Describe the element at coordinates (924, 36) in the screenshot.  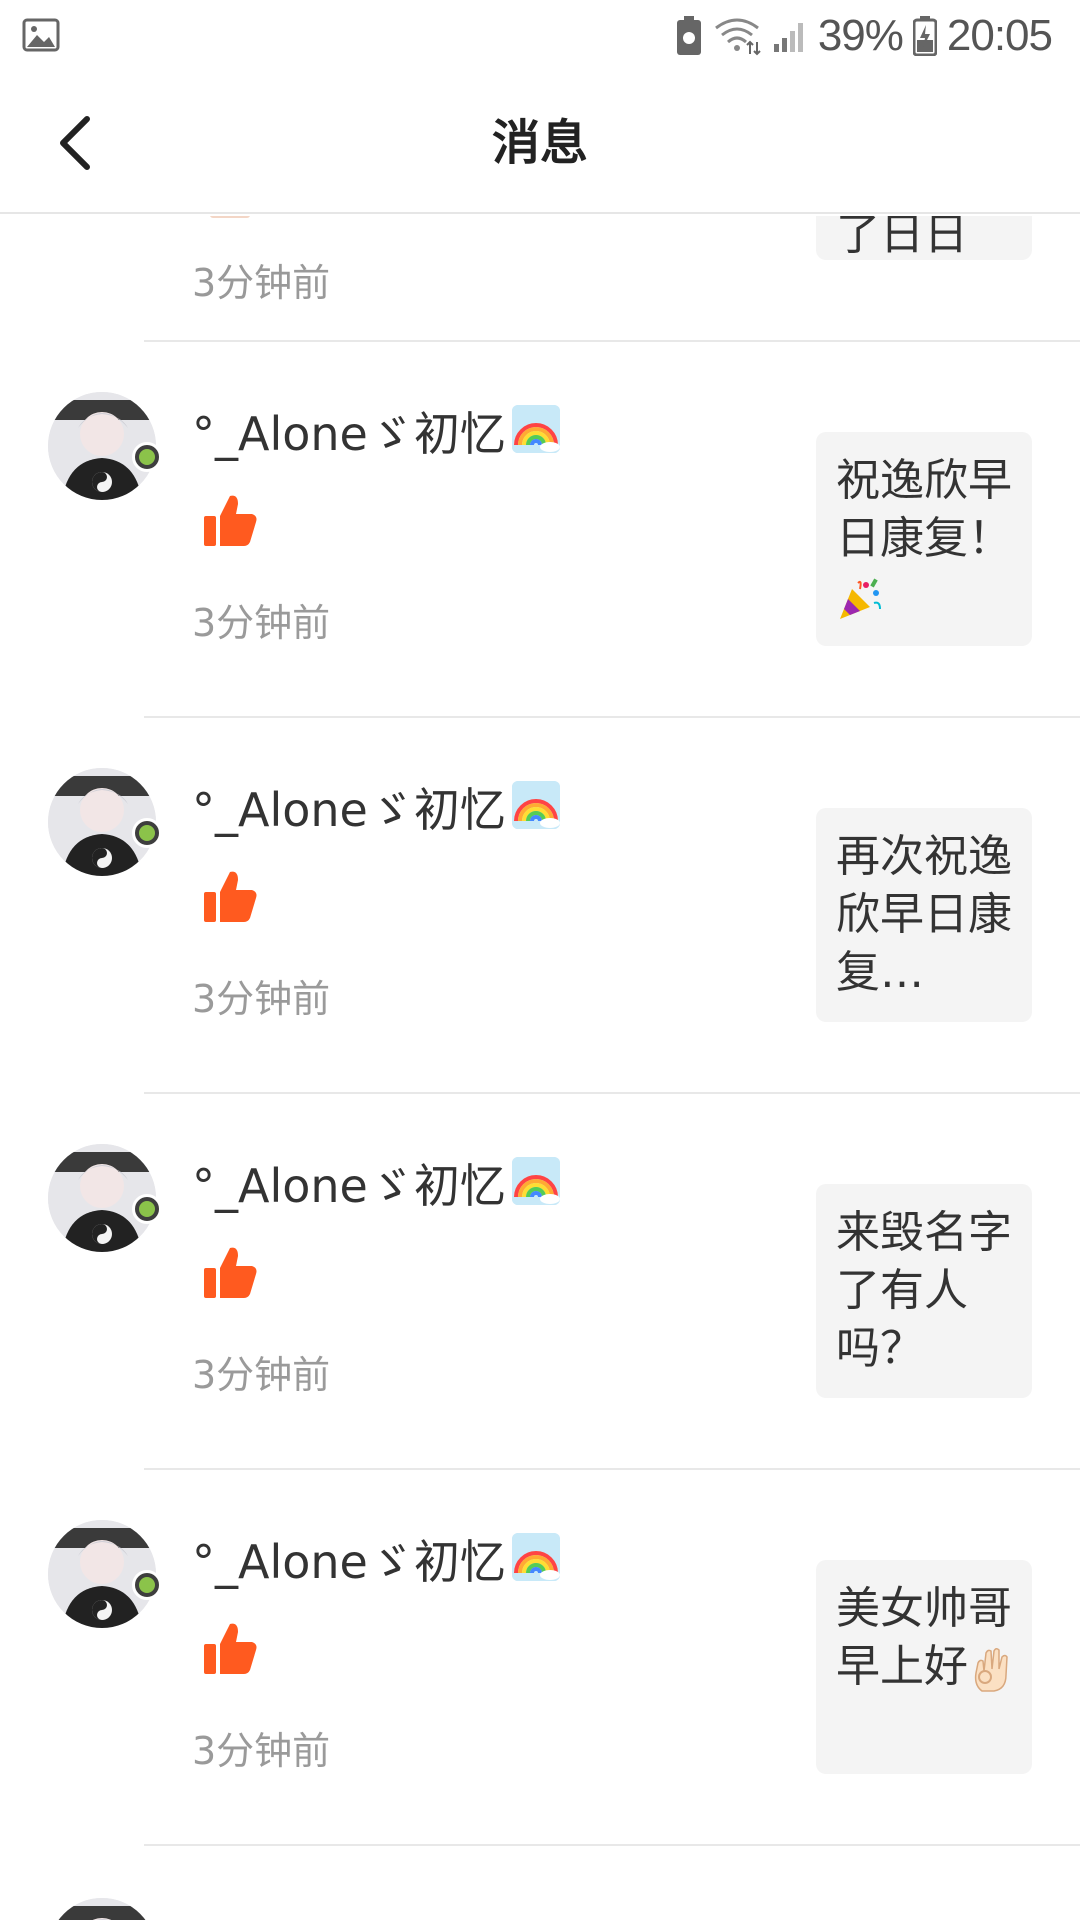
I see `battery-icon` at that location.